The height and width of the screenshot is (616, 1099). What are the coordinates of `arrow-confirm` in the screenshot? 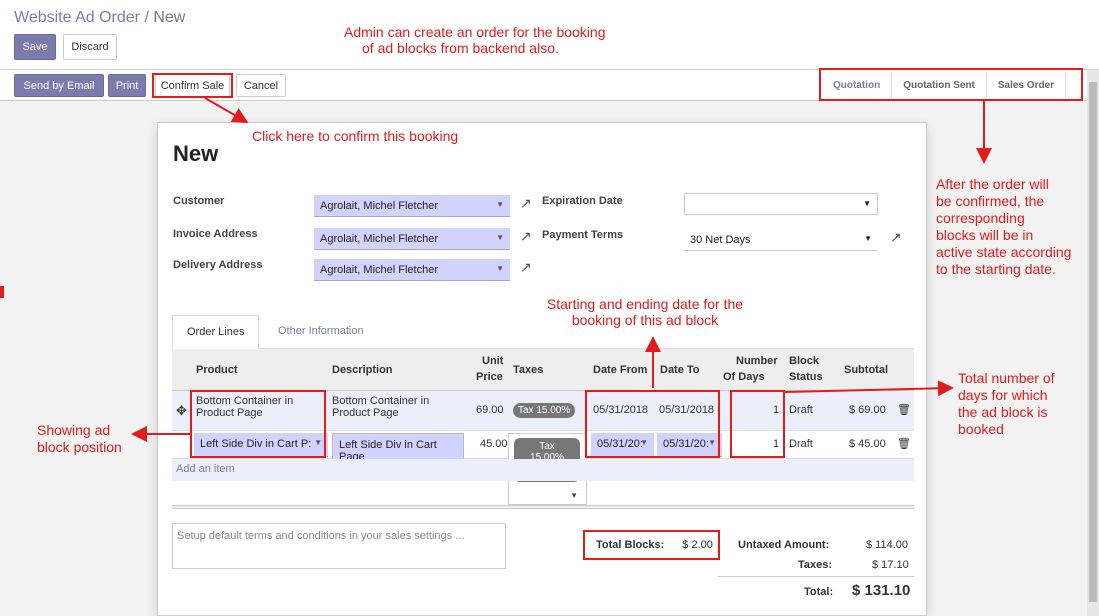 It's located at (226, 110).